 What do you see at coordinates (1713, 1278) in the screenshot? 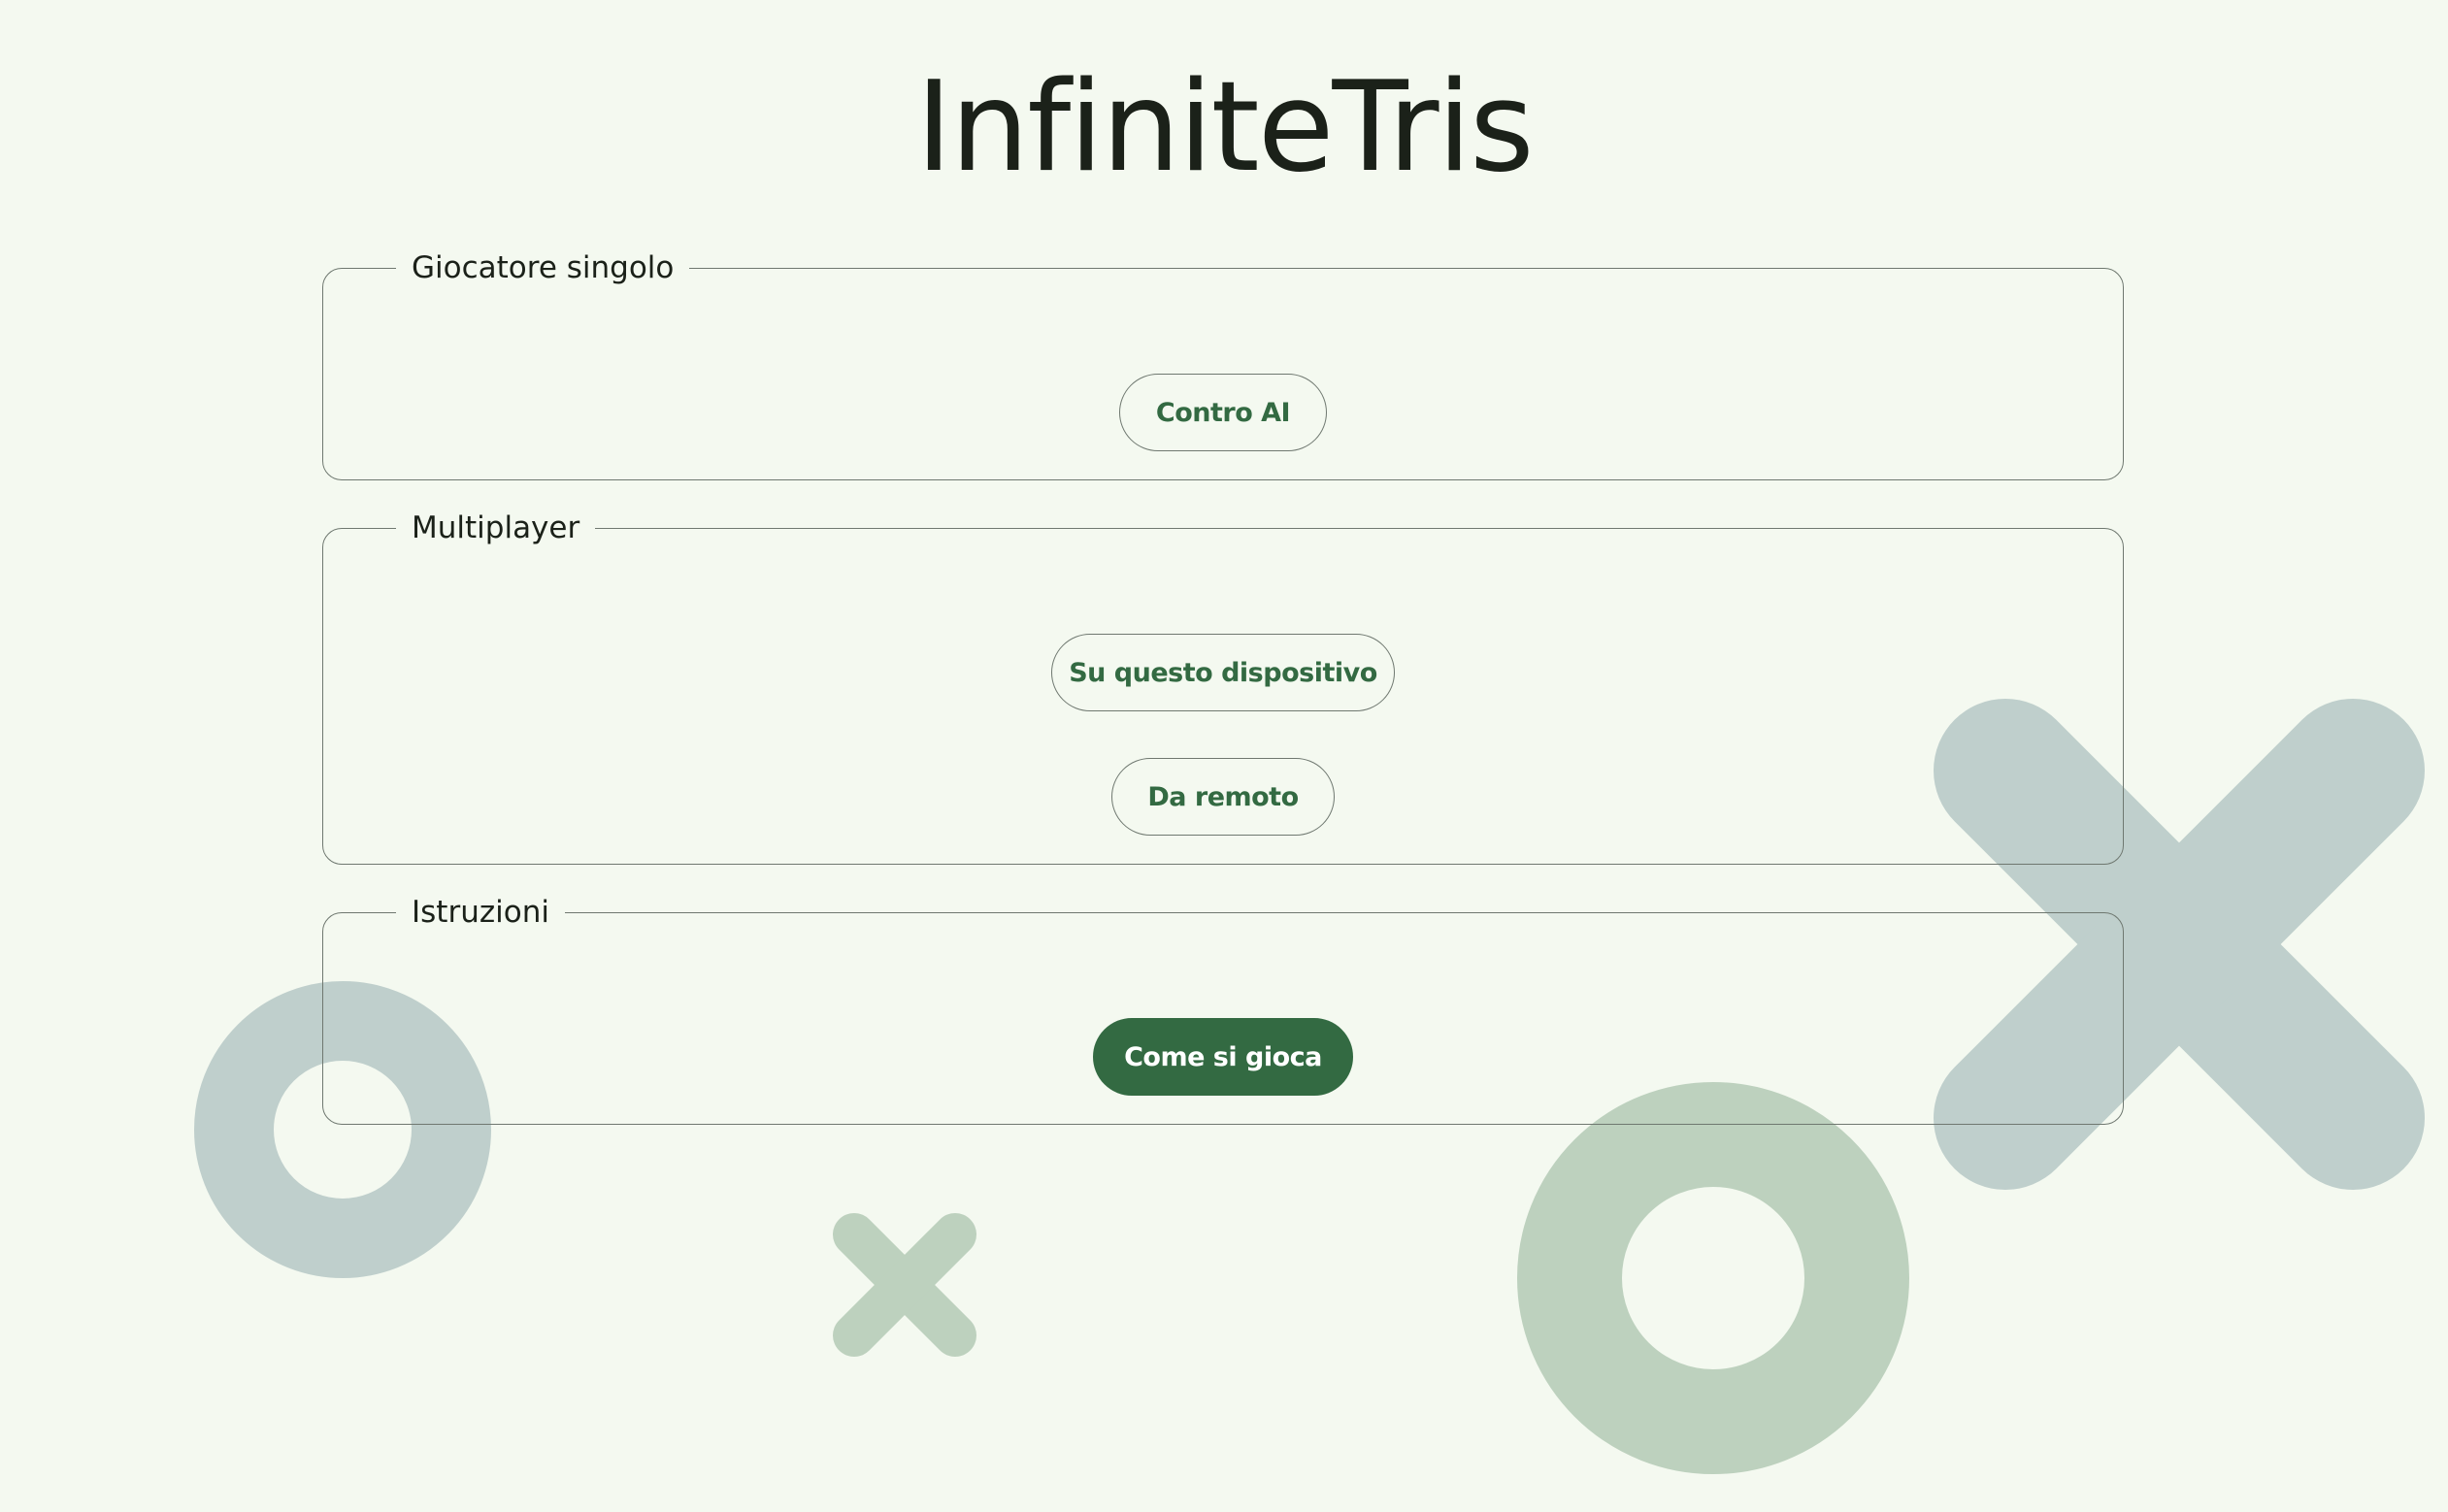
I see `o-mark-icon` at bounding box center [1713, 1278].